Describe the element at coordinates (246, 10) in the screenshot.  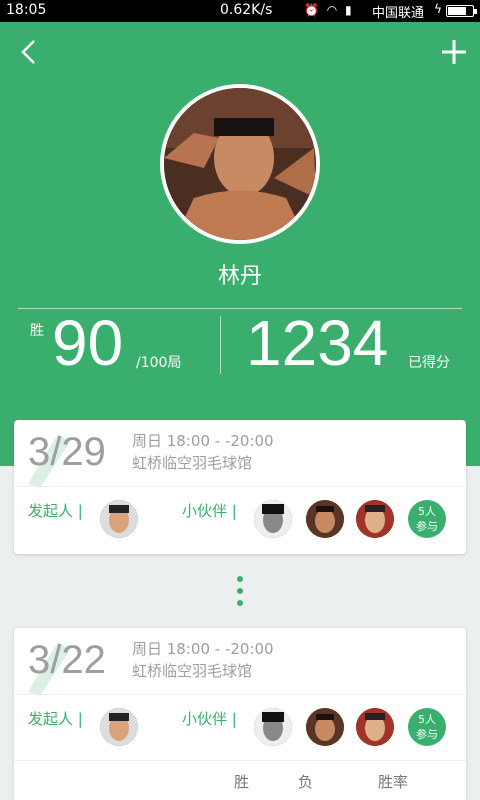
I see `network-speed: 0.62K/s` at that location.